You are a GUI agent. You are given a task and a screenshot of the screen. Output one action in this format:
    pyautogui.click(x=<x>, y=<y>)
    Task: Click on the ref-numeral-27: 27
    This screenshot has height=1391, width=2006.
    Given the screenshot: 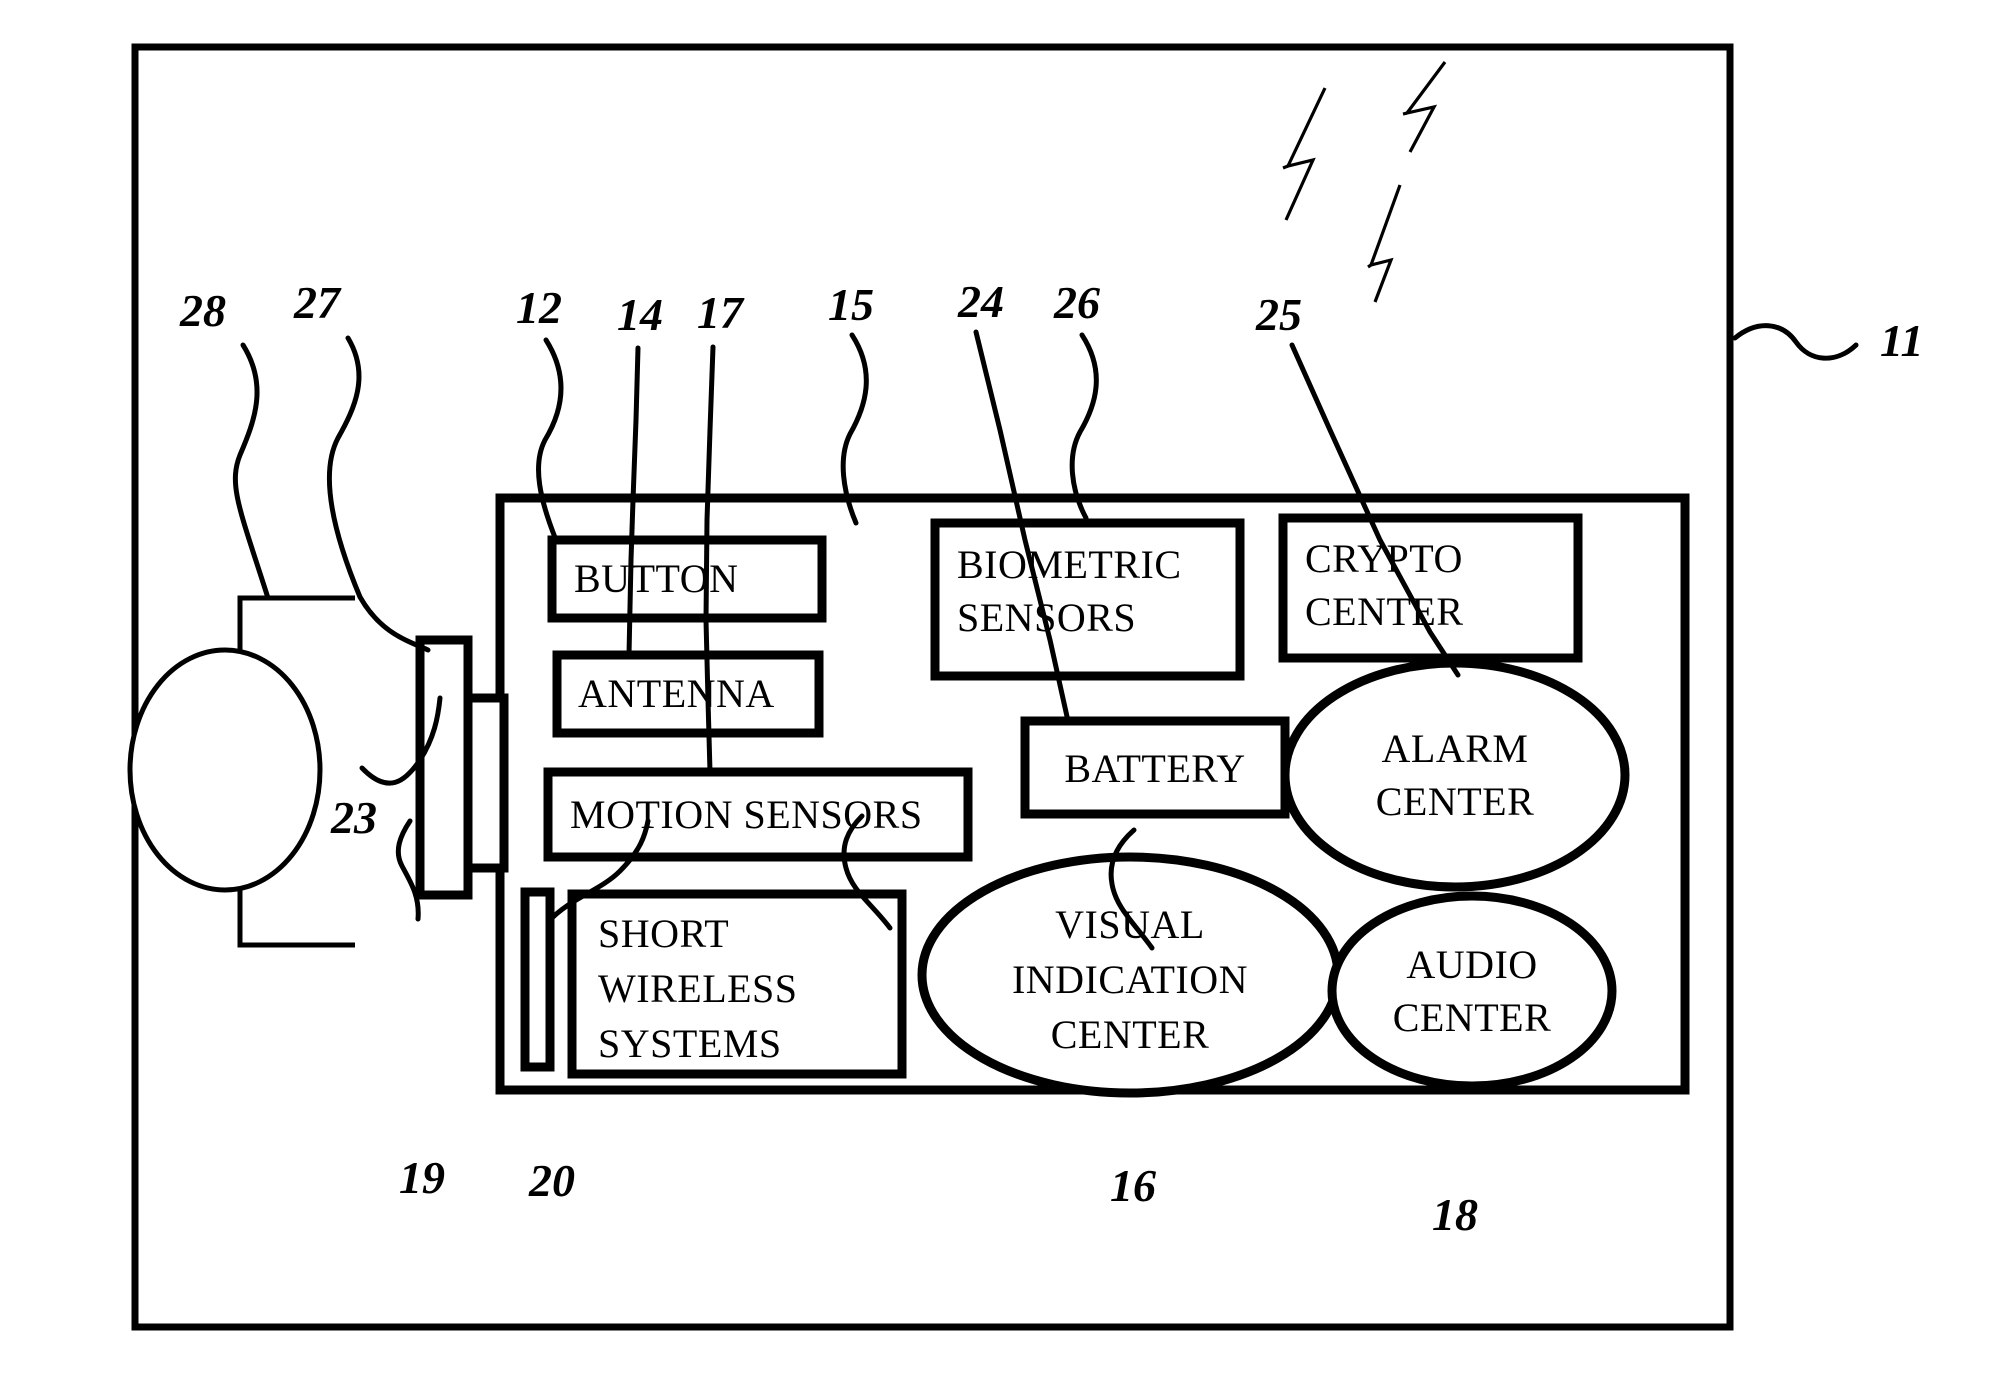 What is the action you would take?
    pyautogui.click(x=317, y=302)
    